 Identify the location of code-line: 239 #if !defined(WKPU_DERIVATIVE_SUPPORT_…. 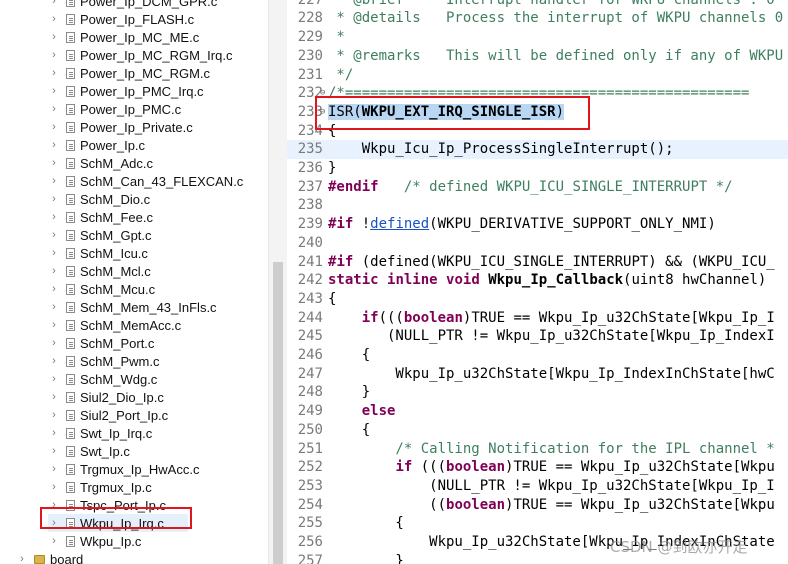
(537, 224).